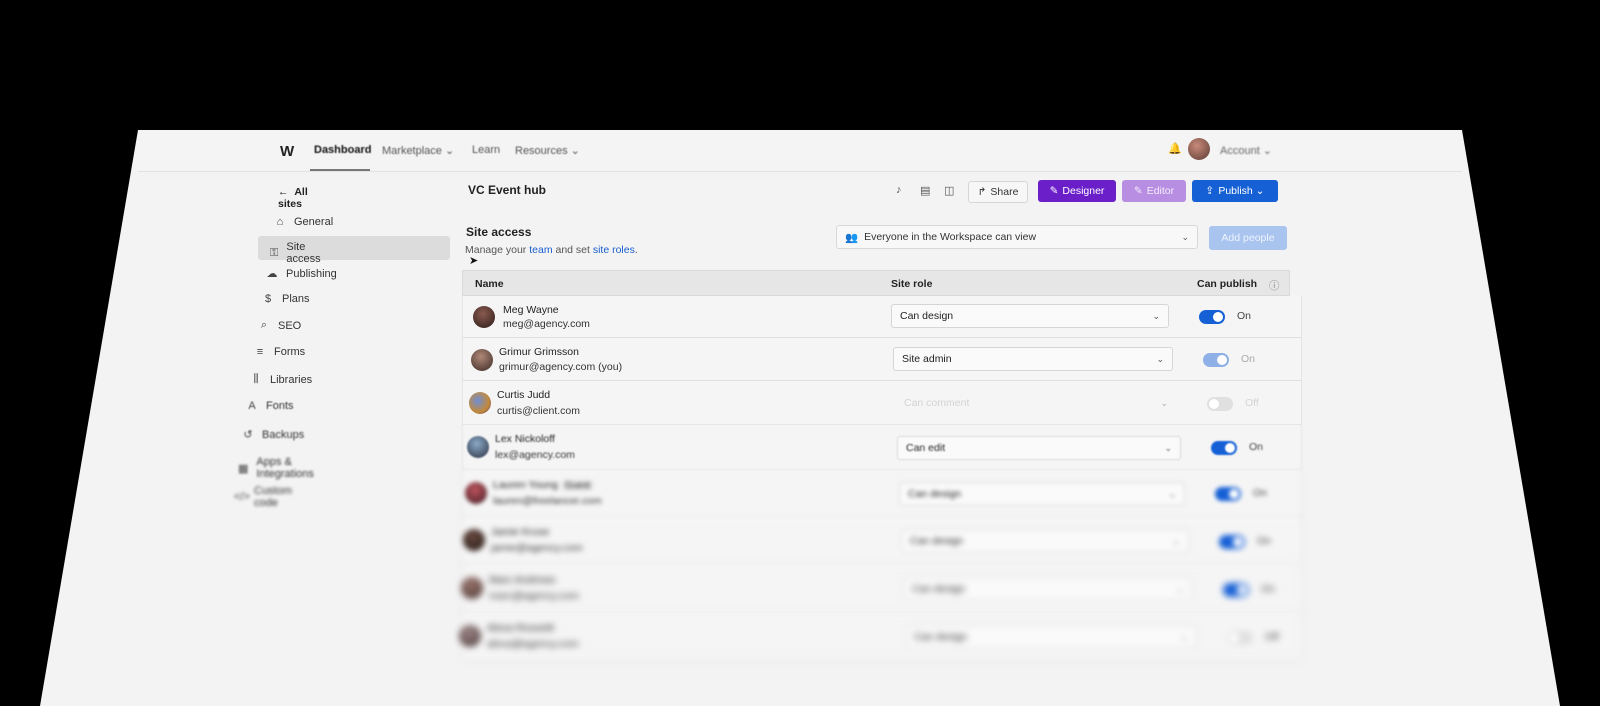 This screenshot has width=1600, height=706. I want to click on col-site-role: Site role, so click(912, 284).